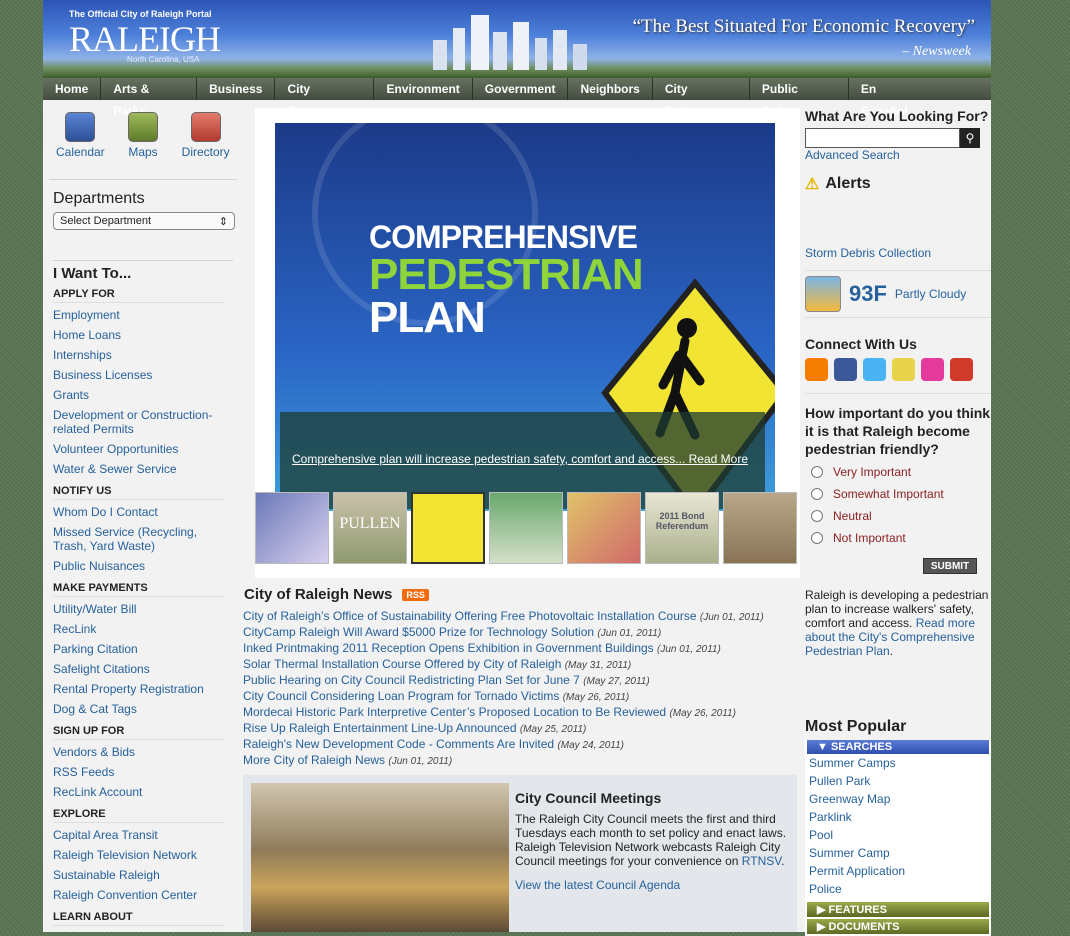  Describe the element at coordinates (701, 98) in the screenshot. I see `nav-city-projects: City Projects` at that location.